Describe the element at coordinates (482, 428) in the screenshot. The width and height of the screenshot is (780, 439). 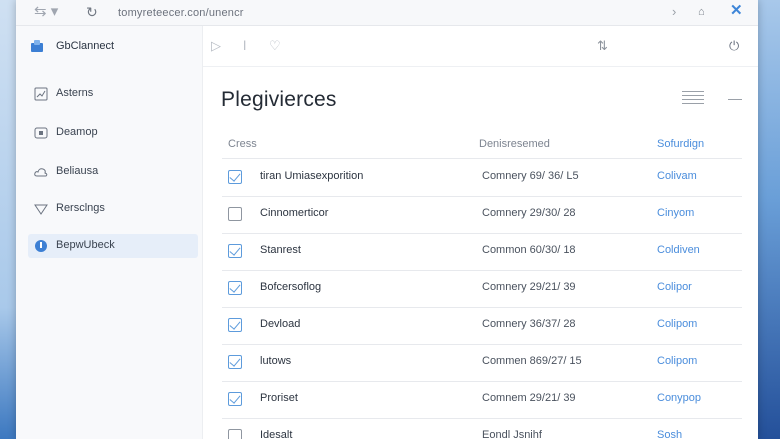
I see `table-row: Idesalt Eondl Jsnihf Sosh` at that location.